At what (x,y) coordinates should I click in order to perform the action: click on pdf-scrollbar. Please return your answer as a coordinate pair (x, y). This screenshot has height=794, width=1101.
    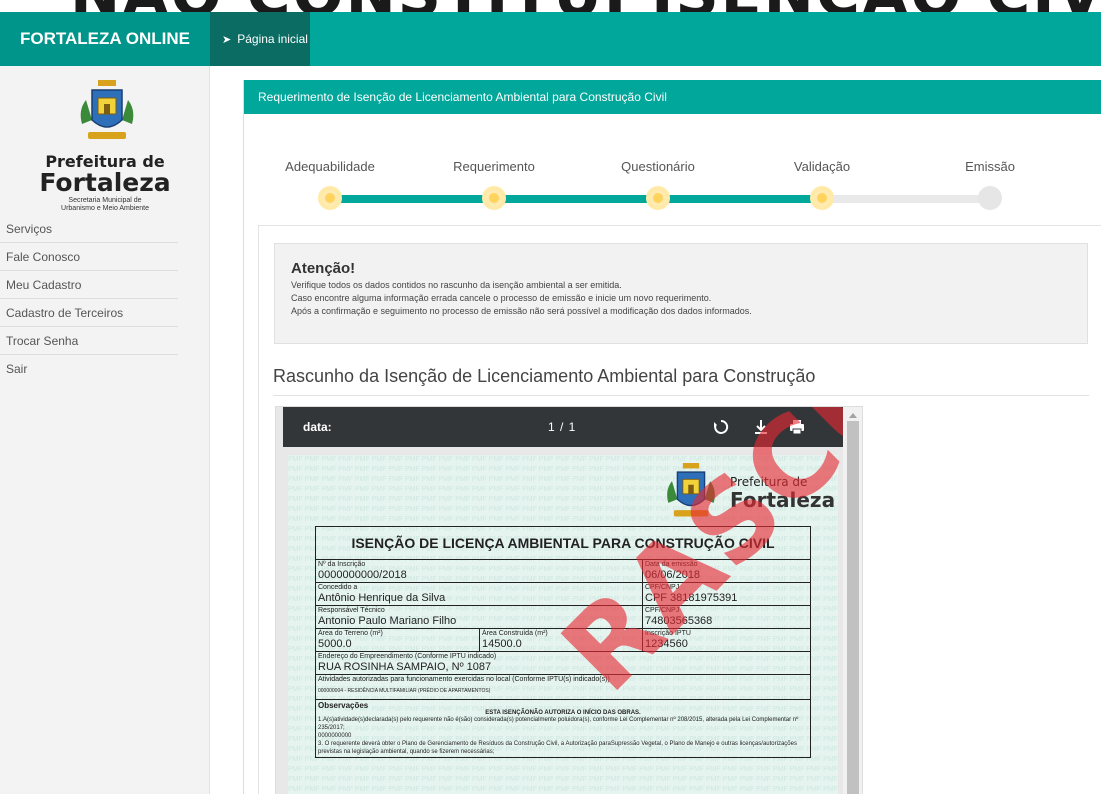
    Looking at the image, I should click on (852, 600).